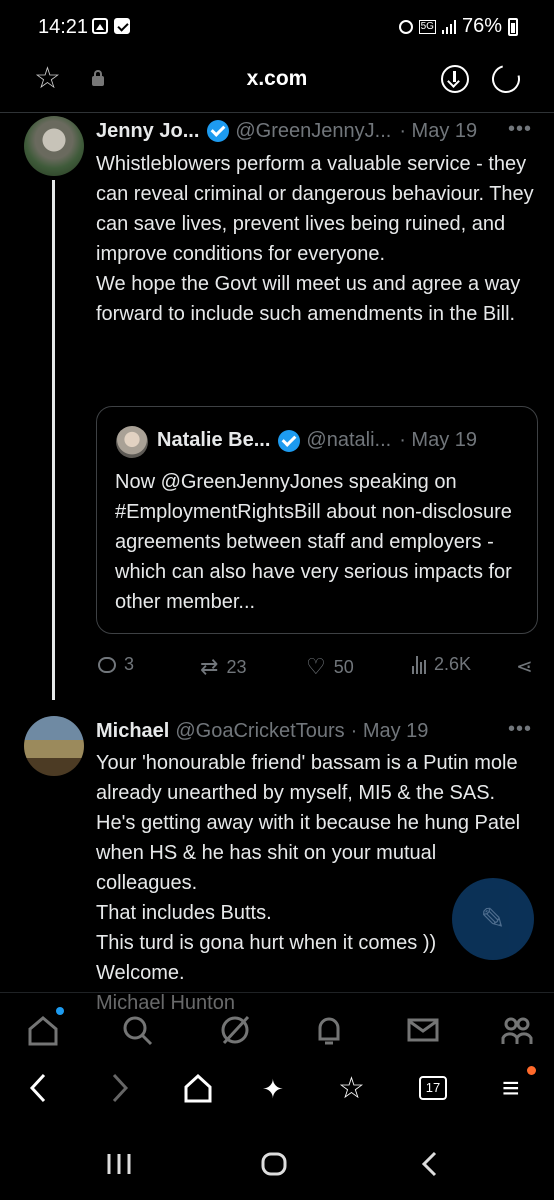 The width and height of the screenshot is (554, 1200). I want to click on quote-header: Natalie Be... @natali... · May 19, so click(317, 440).